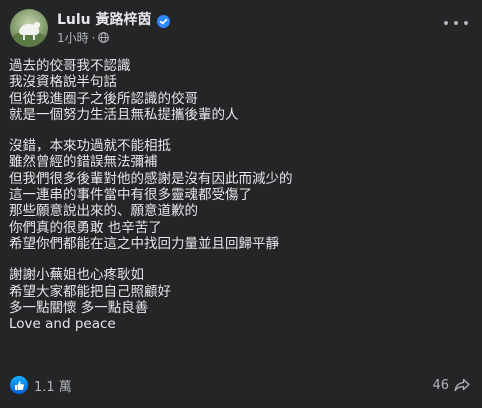 This screenshot has width=482, height=408. I want to click on post-line: 謝謝小蕪姐也心疼耿如, so click(76, 275).